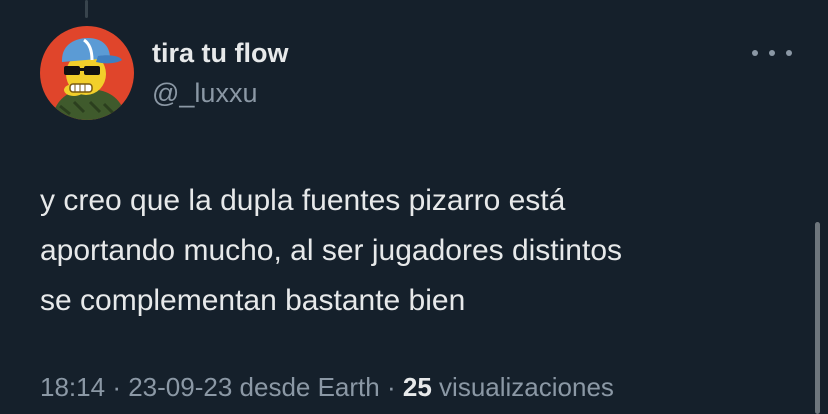 This screenshot has height=414, width=828. I want to click on views-count: 25, so click(417, 387).